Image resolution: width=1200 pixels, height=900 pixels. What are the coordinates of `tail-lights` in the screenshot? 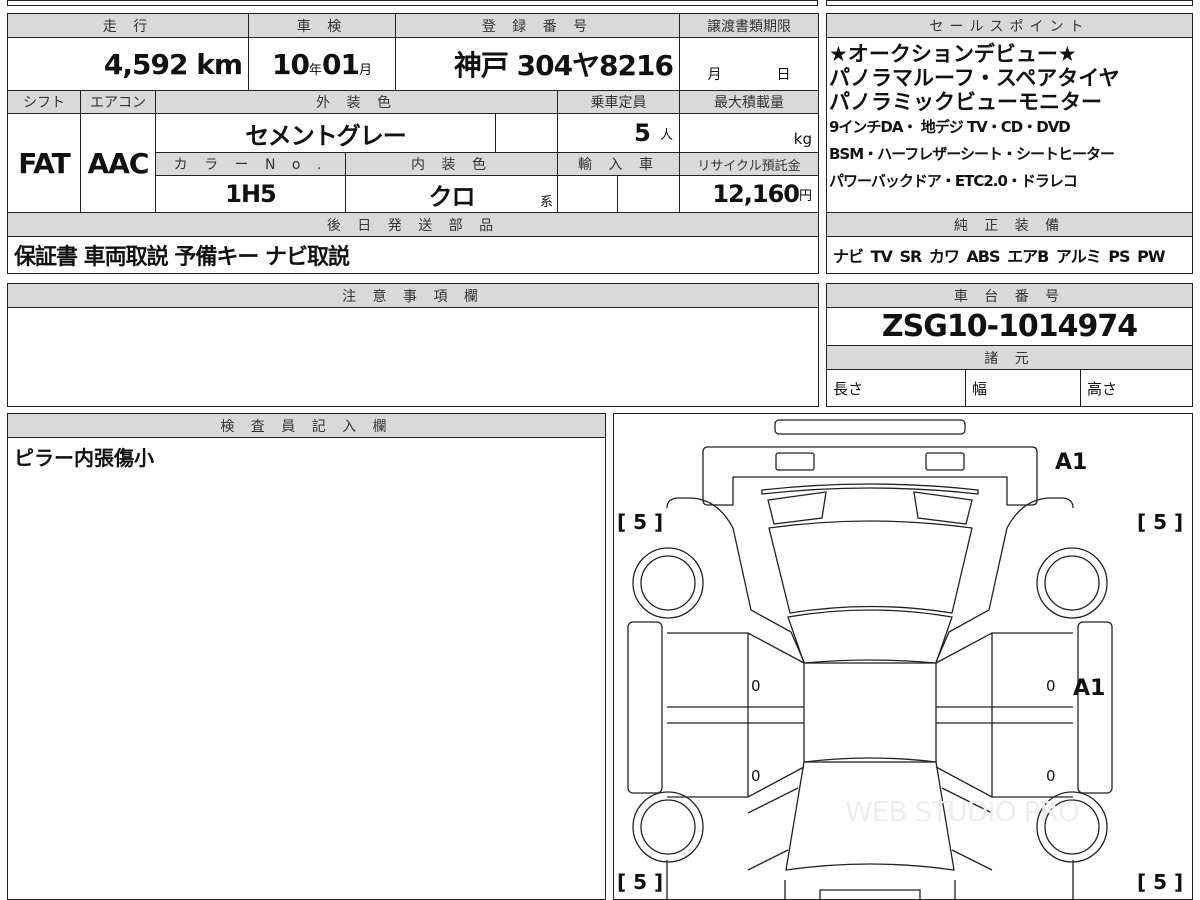 It's located at (870, 504).